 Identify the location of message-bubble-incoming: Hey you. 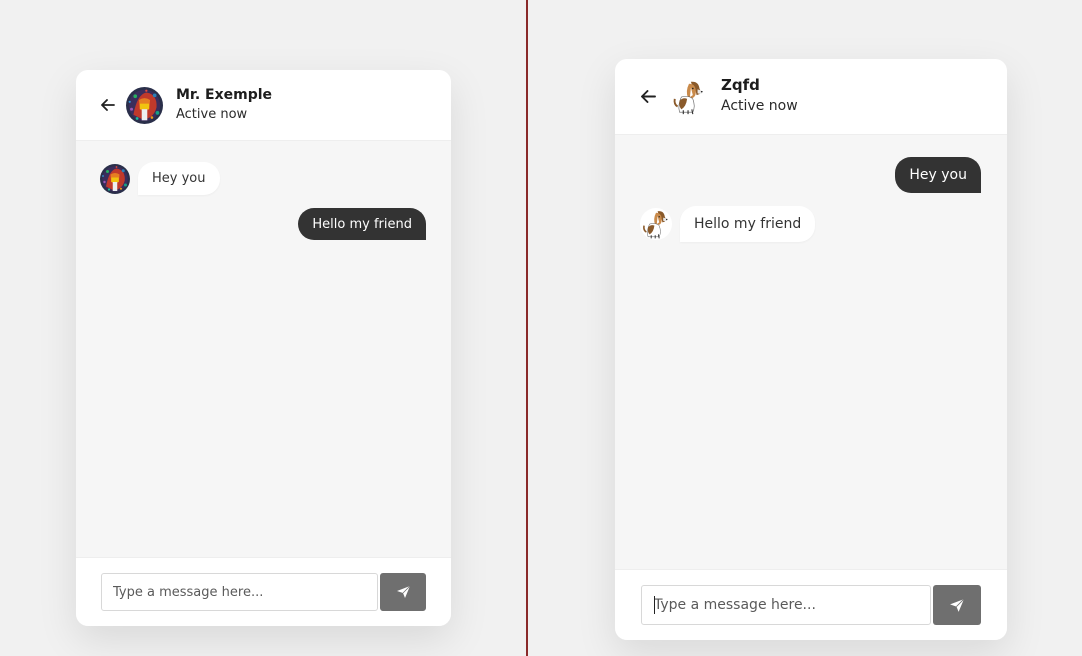
(179, 178).